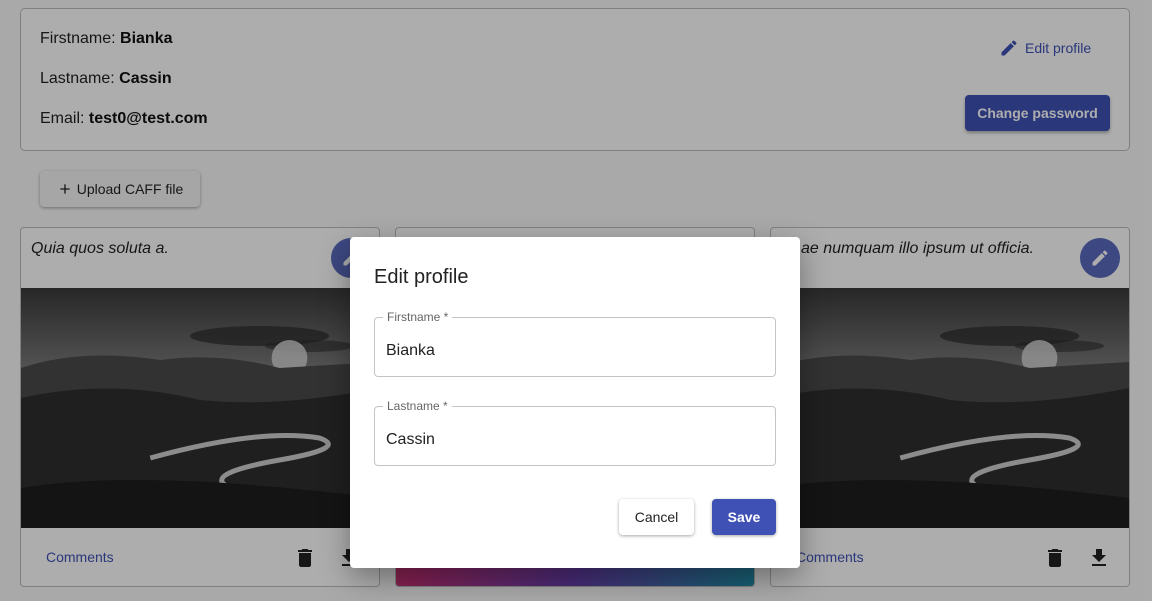  I want to click on firstname-field: Firstname *, so click(575, 343).